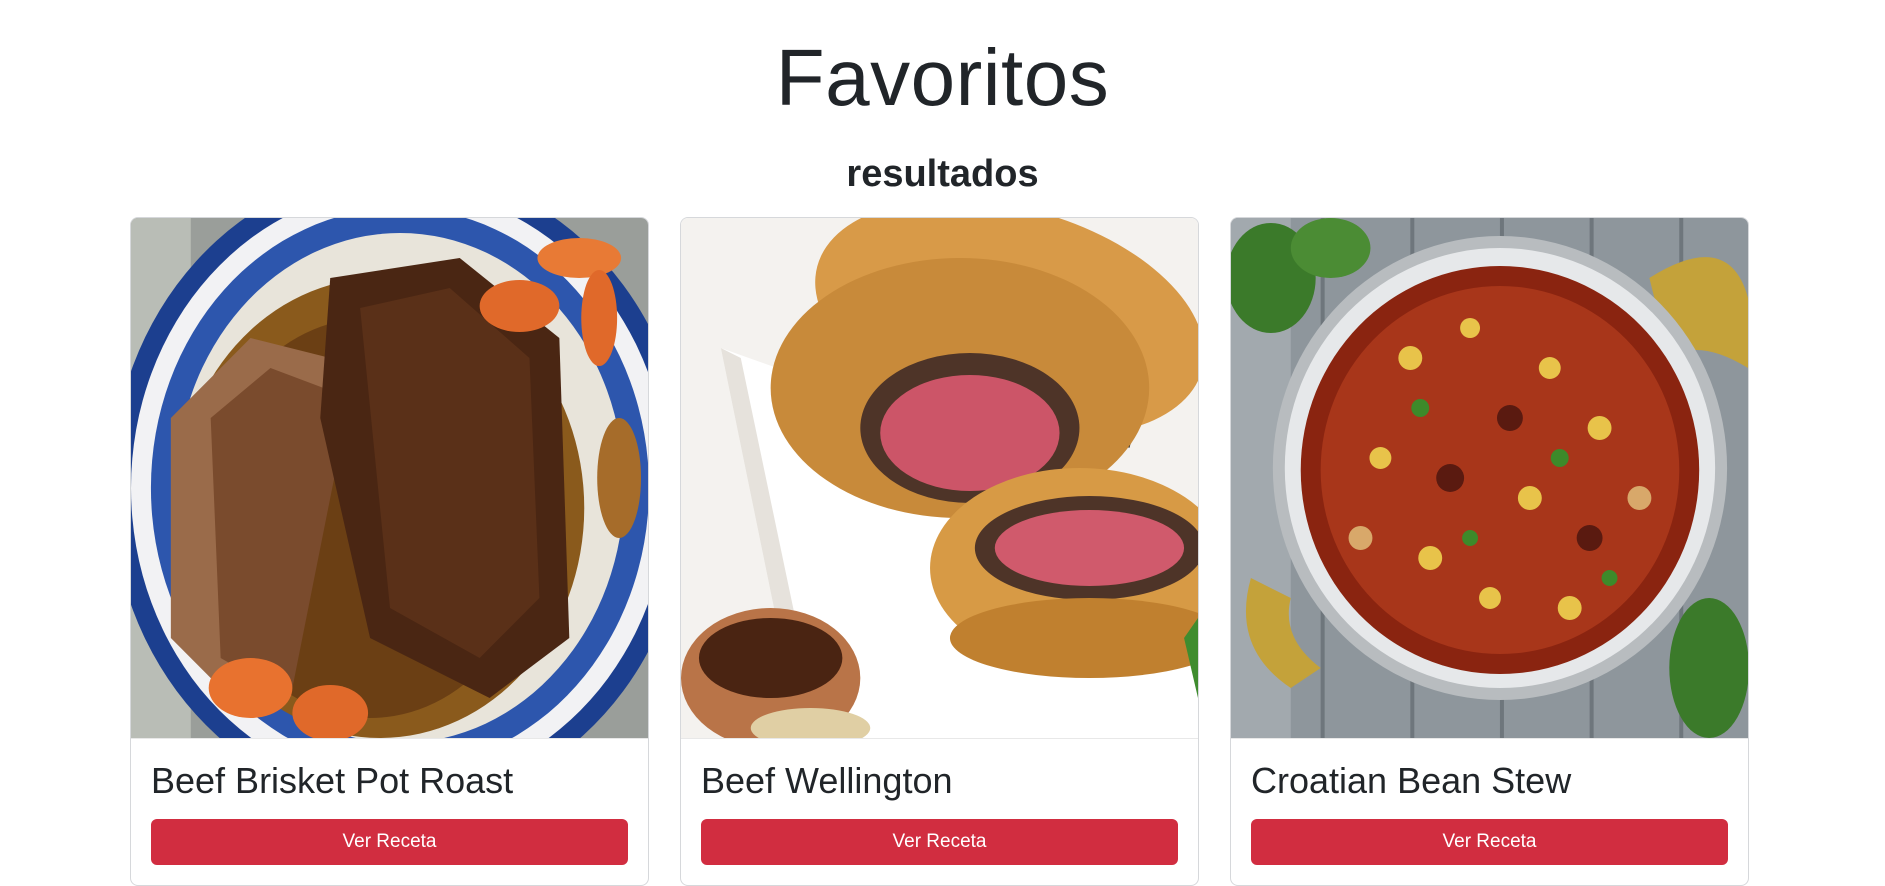  What do you see at coordinates (942, 174) in the screenshot?
I see `results-heading: resultados` at bounding box center [942, 174].